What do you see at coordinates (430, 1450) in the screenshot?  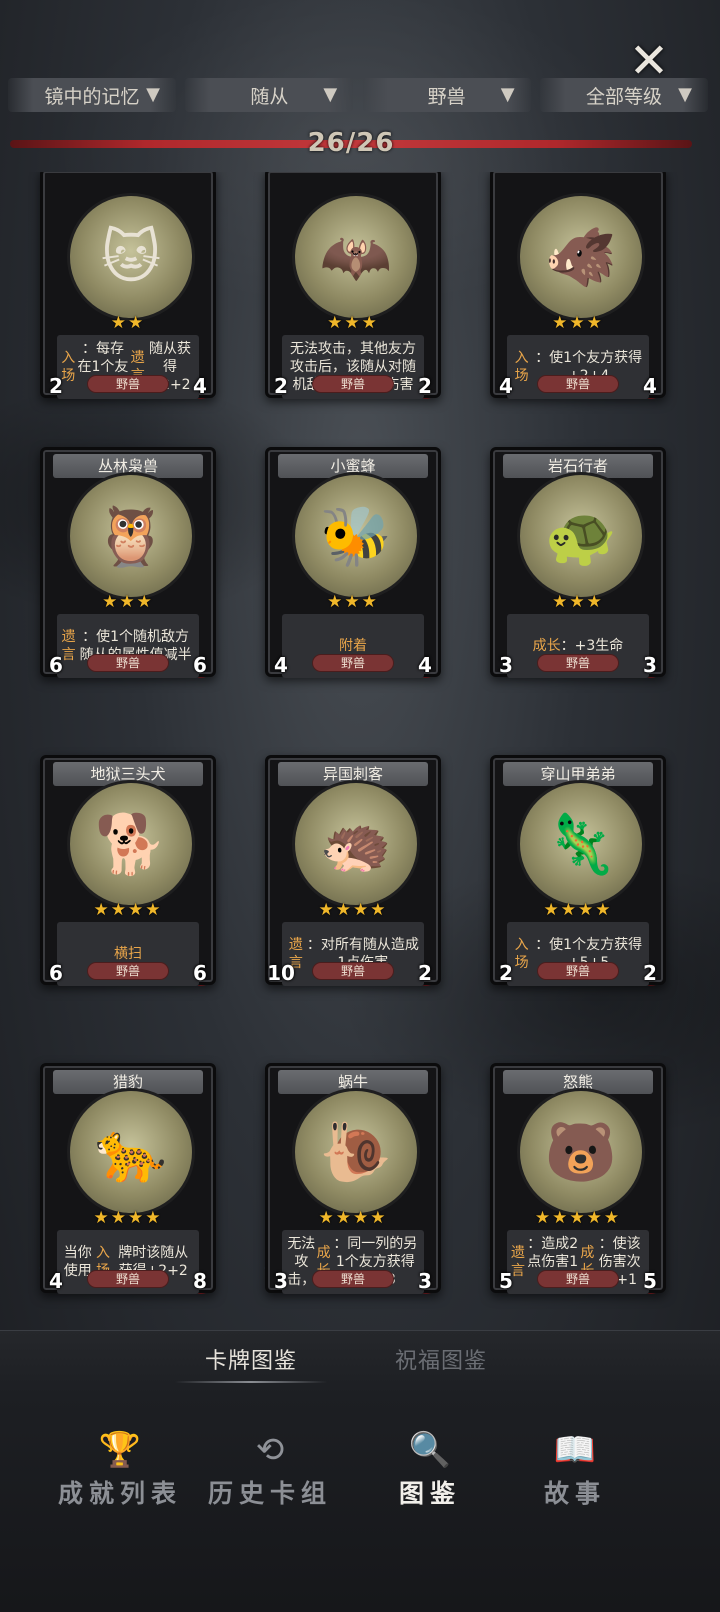 I see `magnifier-icon: 🔍` at bounding box center [430, 1450].